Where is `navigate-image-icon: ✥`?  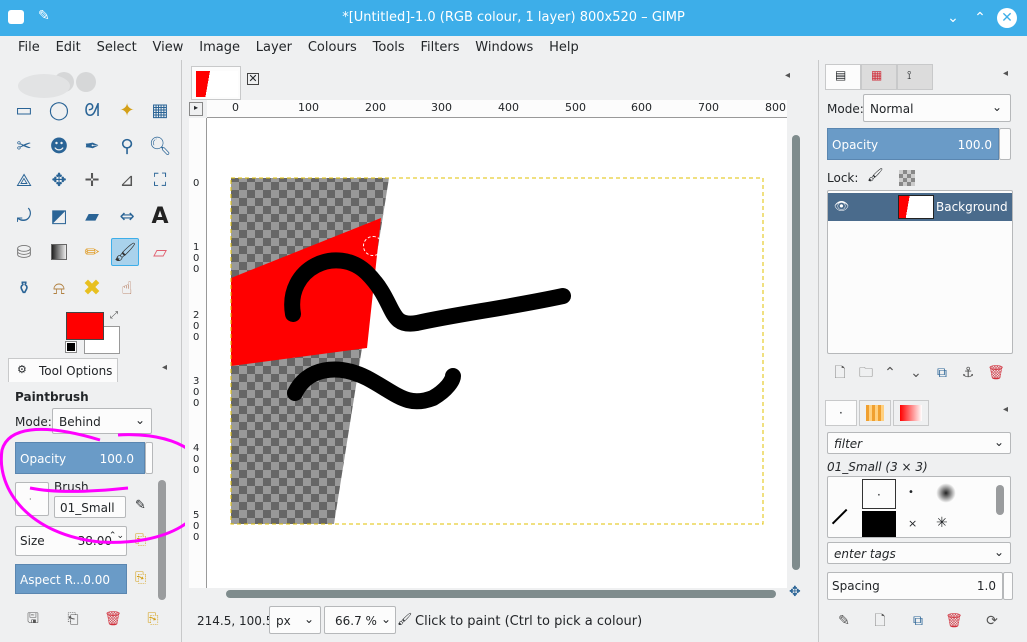
navigate-image-icon: ✥ is located at coordinates (795, 592).